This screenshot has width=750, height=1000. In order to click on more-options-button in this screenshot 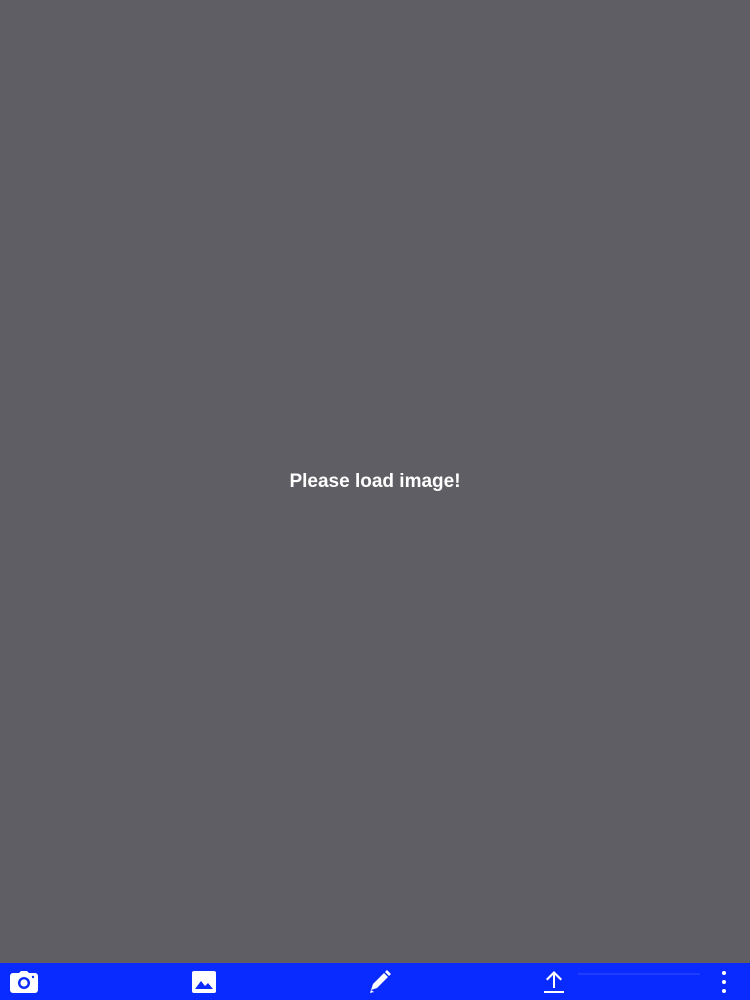, I will do `click(724, 981)`.